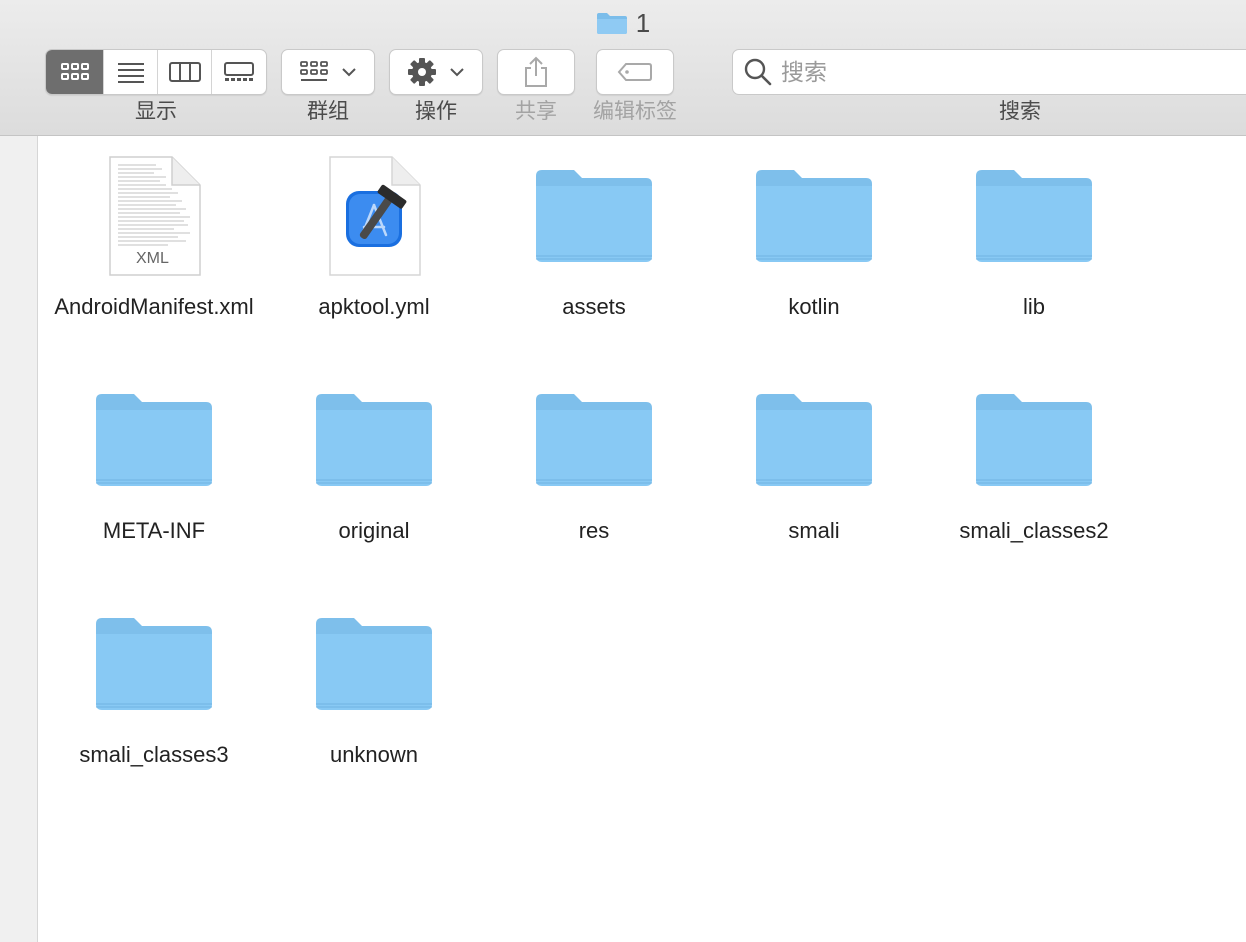 The width and height of the screenshot is (1246, 942). I want to click on action-dropdown-inner, so click(436, 72).